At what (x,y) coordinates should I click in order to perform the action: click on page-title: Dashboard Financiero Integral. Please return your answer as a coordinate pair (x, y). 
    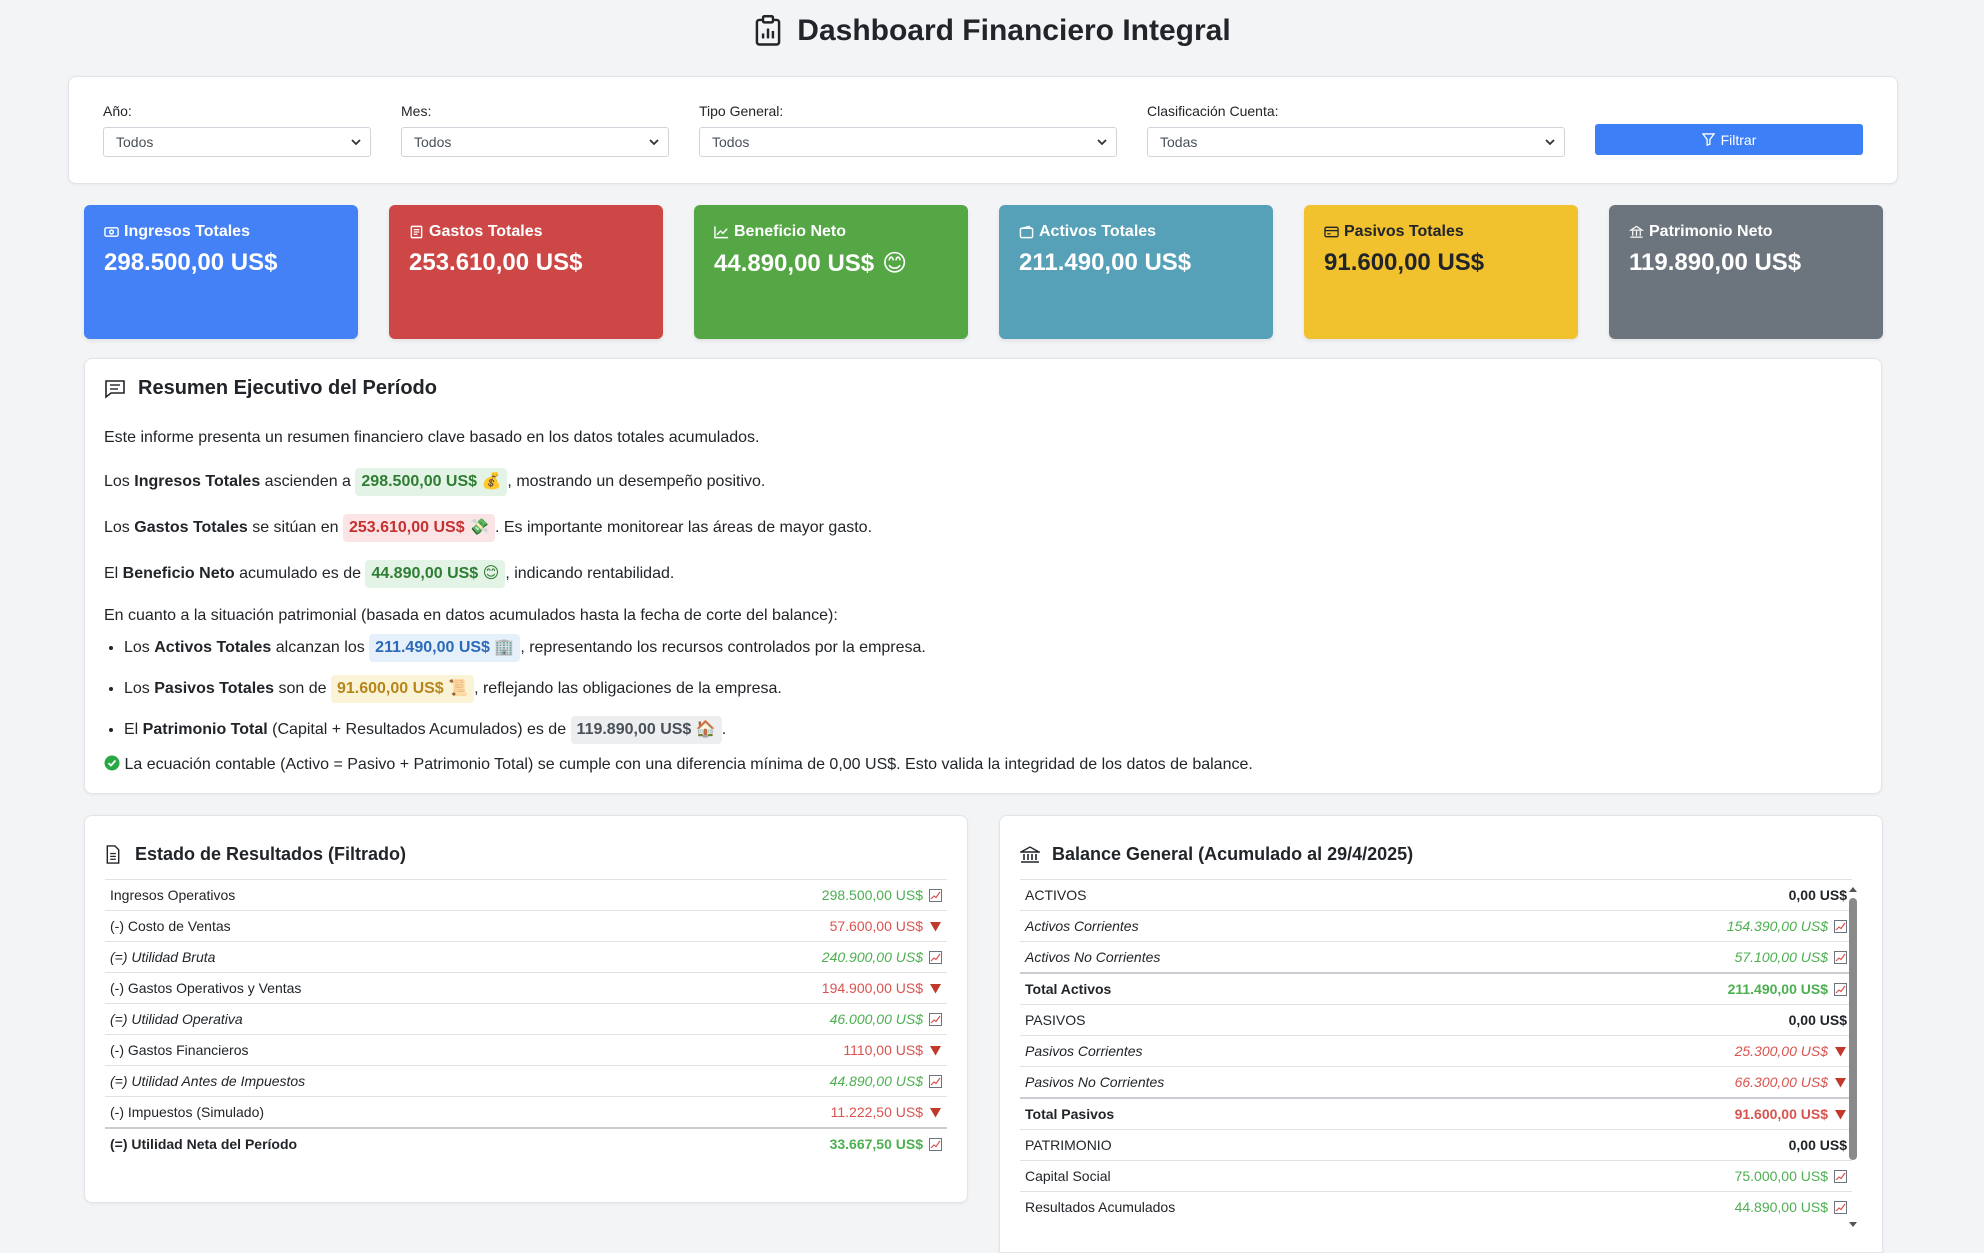
    Looking at the image, I should click on (992, 31).